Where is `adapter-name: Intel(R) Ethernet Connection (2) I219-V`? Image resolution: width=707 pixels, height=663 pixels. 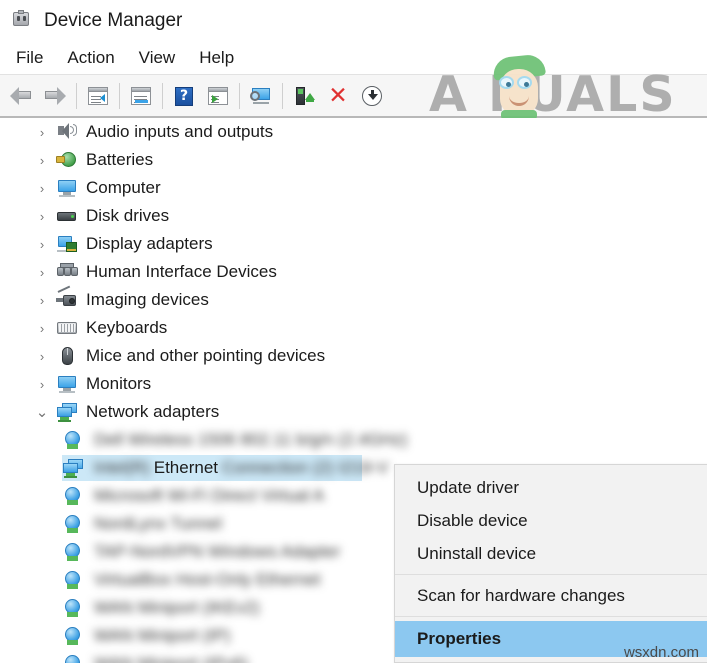 adapter-name: Intel(R) Ethernet Connection (2) I219-V is located at coordinates (241, 468).